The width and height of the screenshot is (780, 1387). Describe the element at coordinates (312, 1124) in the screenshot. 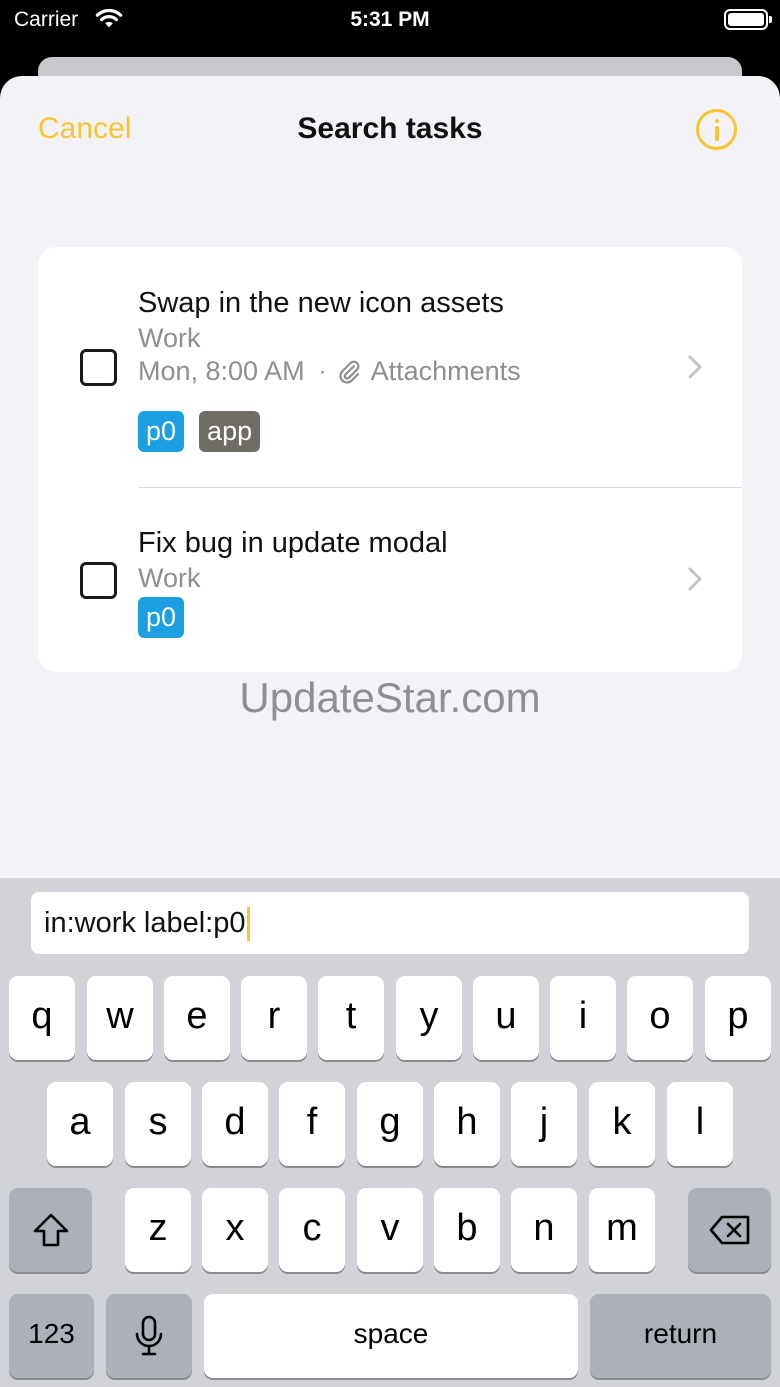

I see `key-f: f` at that location.